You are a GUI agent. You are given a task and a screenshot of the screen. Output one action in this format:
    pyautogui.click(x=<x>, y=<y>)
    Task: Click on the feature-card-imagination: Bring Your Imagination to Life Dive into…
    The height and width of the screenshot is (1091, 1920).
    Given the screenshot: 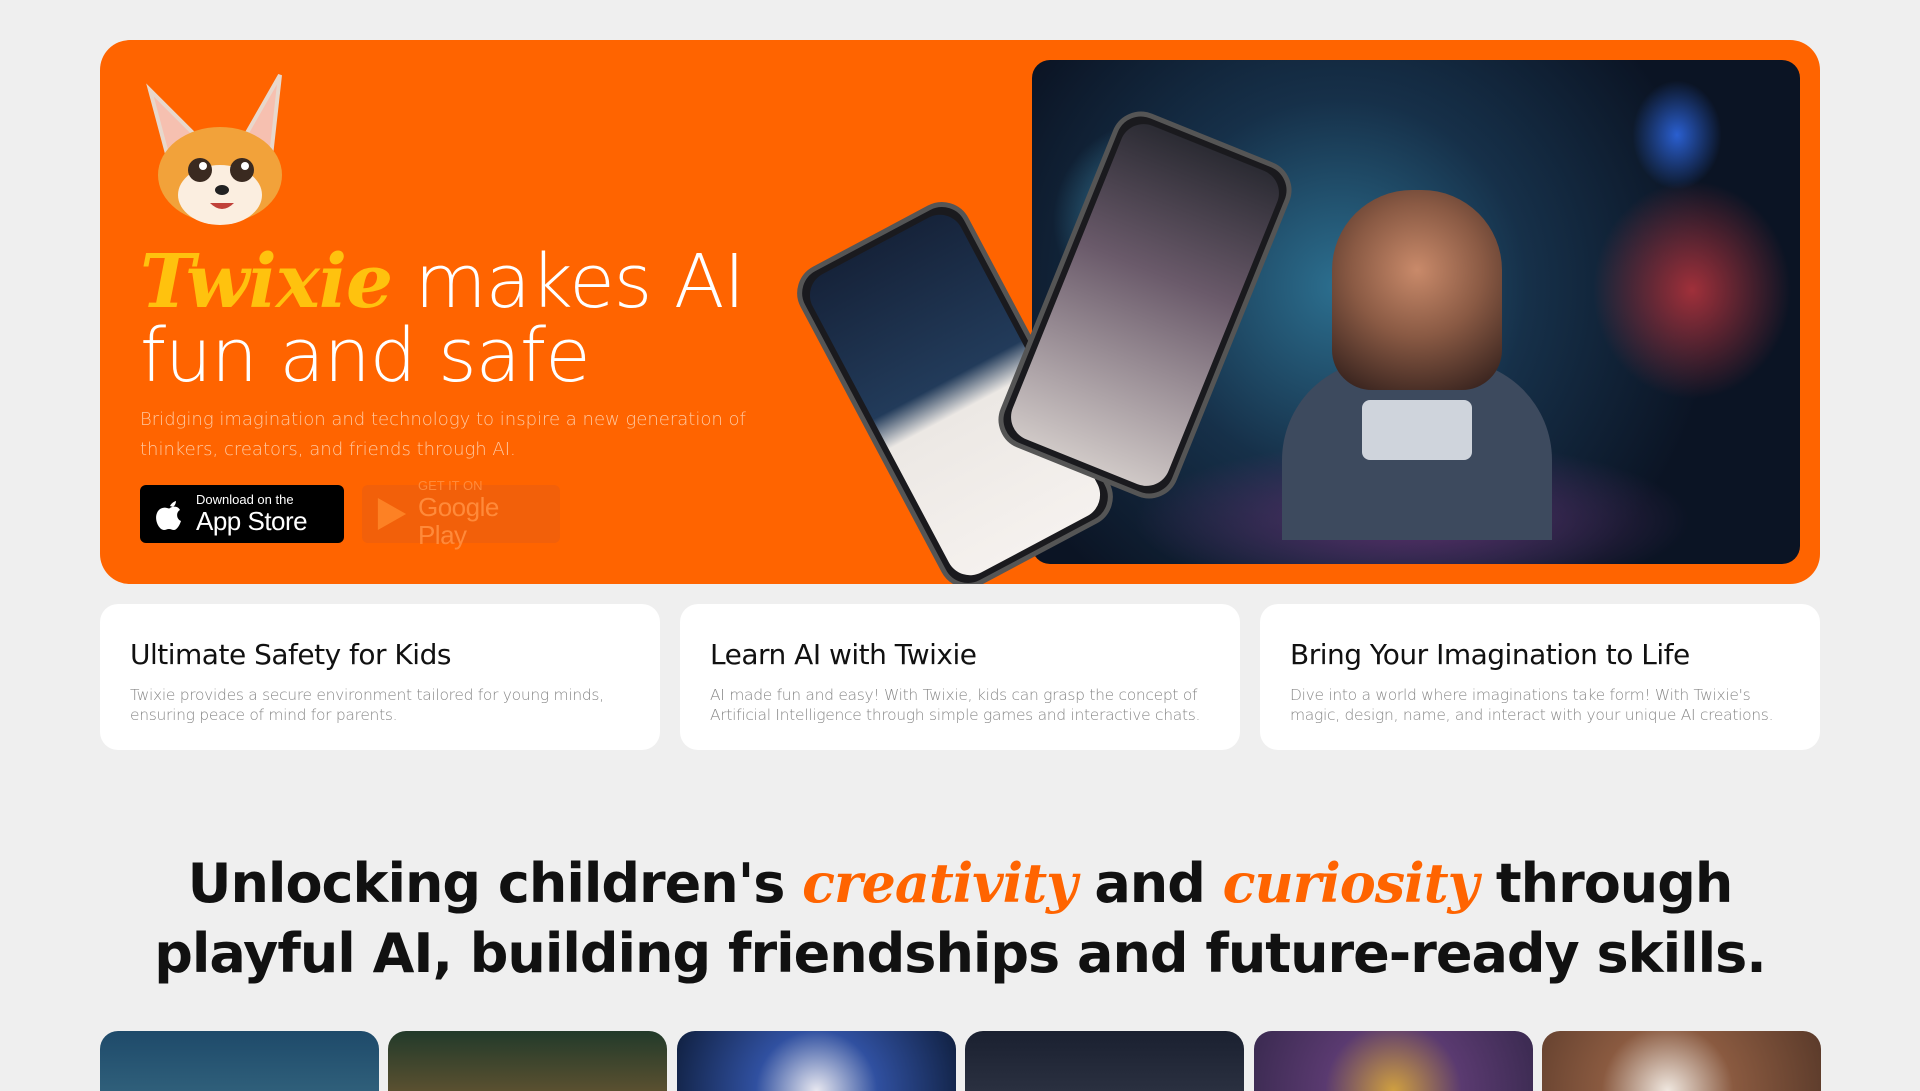 What is the action you would take?
    pyautogui.click(x=1540, y=677)
    